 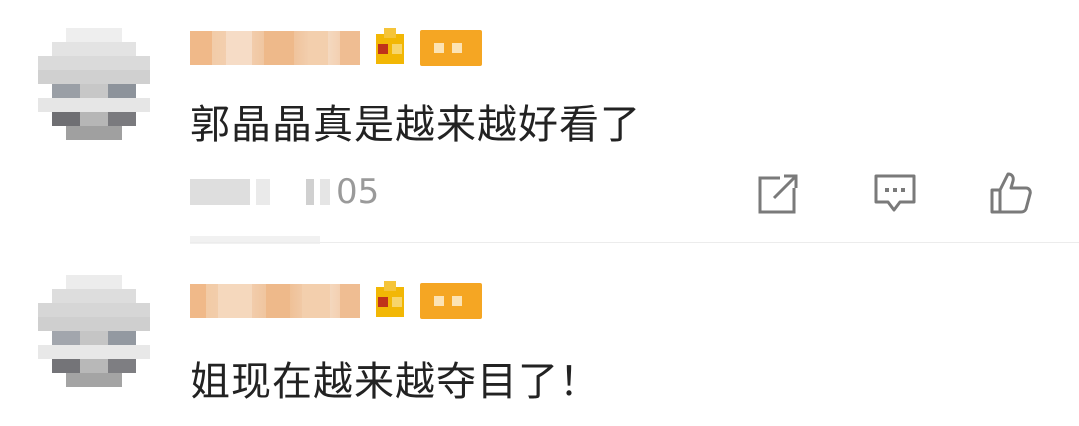 What do you see at coordinates (220, 192) in the screenshot?
I see `comment-time-pixelated` at bounding box center [220, 192].